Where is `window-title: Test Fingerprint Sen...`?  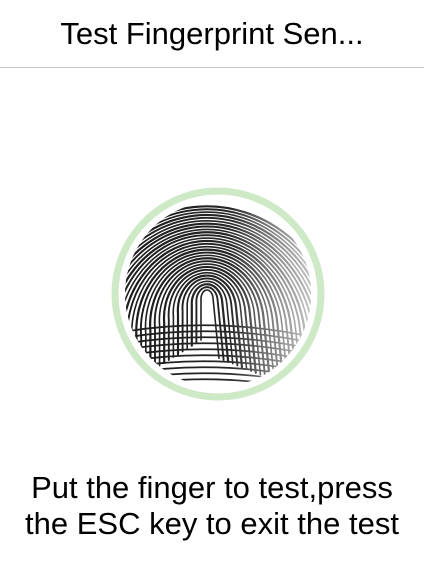
window-title: Test Fingerprint Sen... is located at coordinates (212, 33).